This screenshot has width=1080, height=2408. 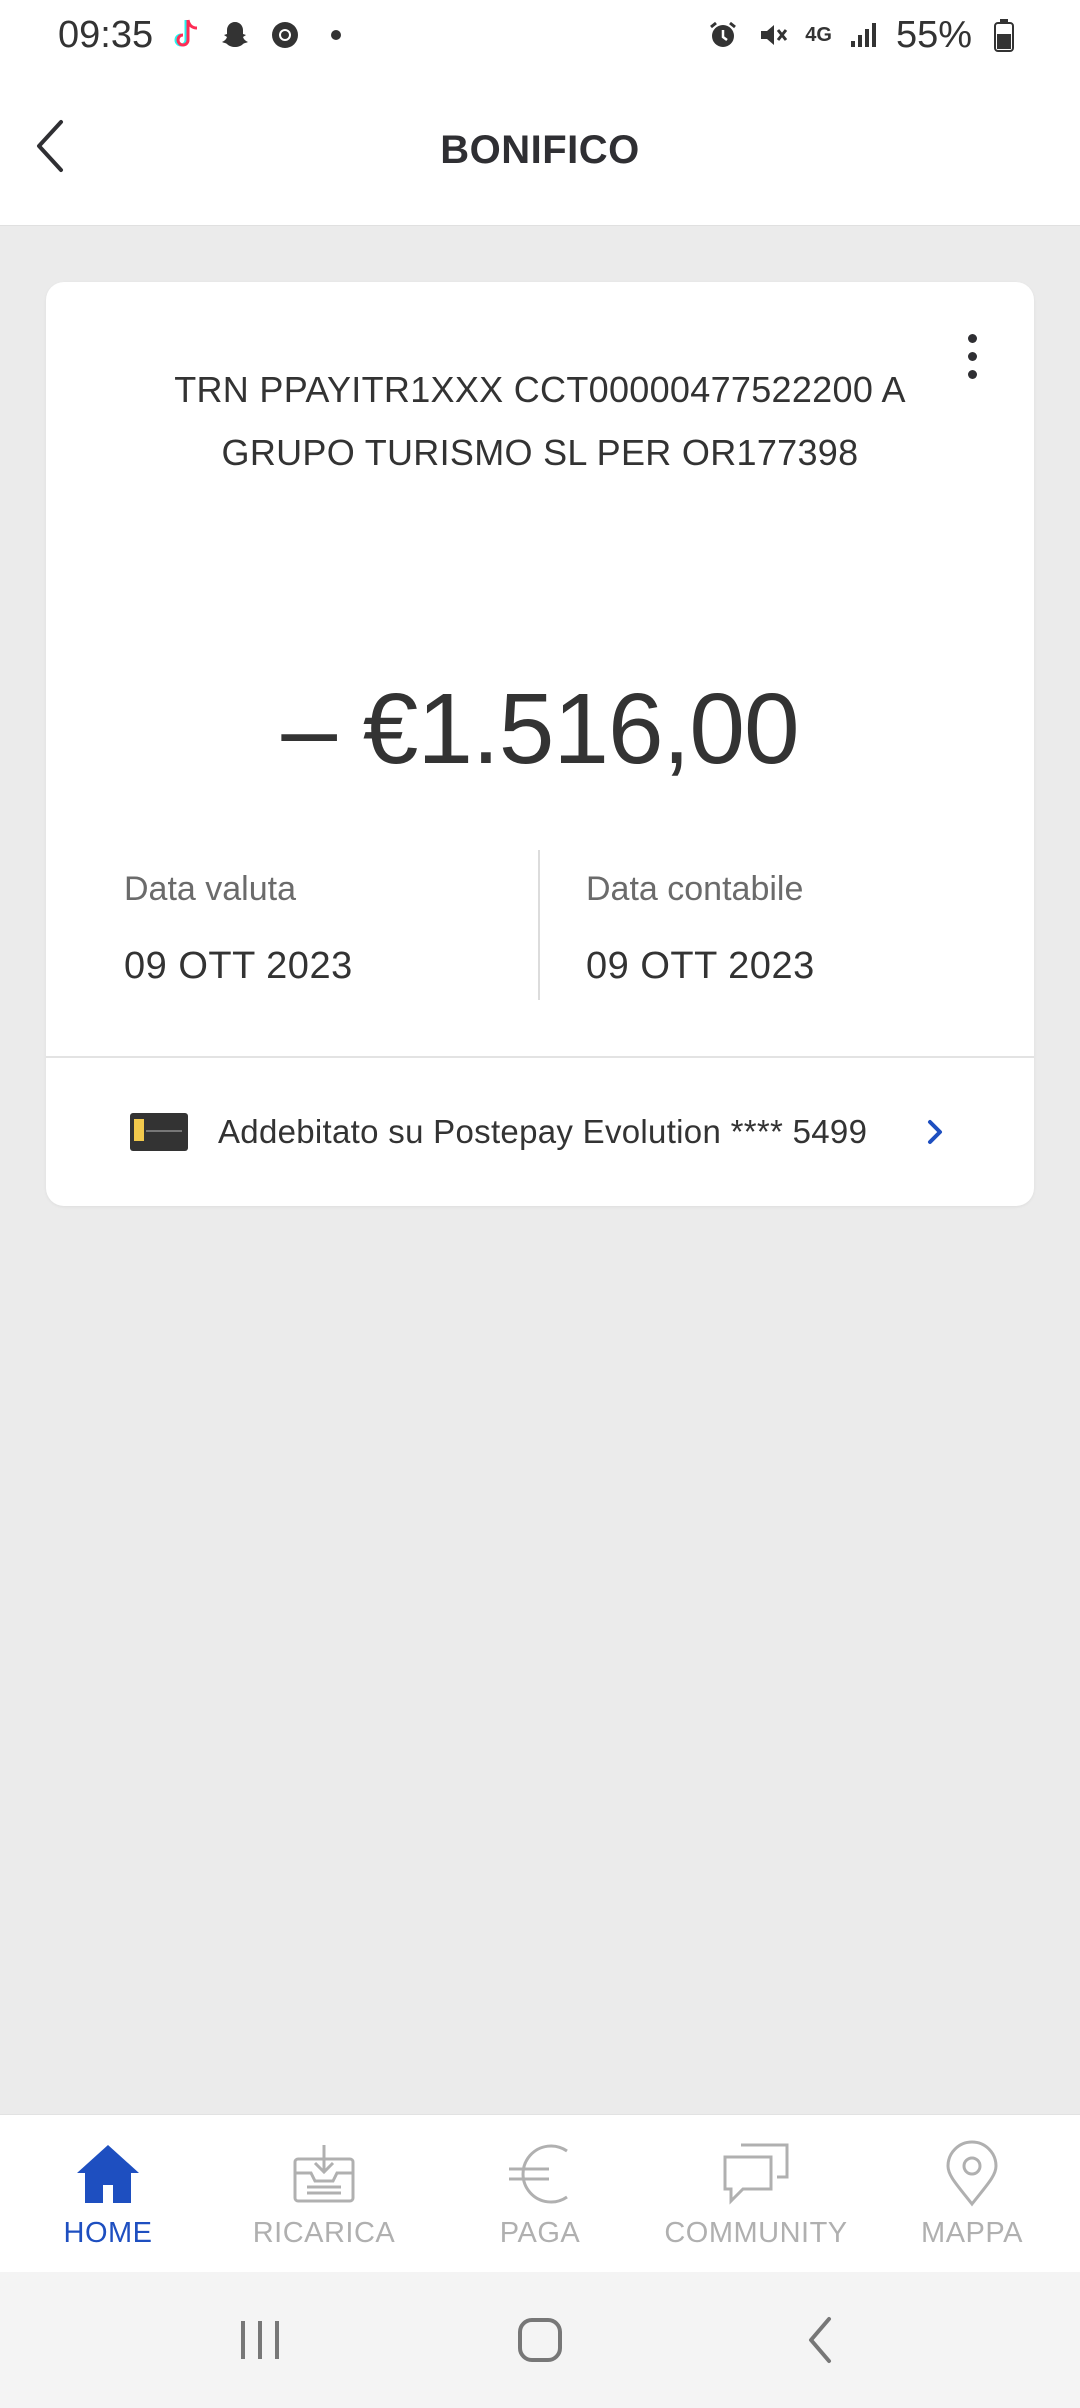 I want to click on home-icon, so click(x=108, y=2174).